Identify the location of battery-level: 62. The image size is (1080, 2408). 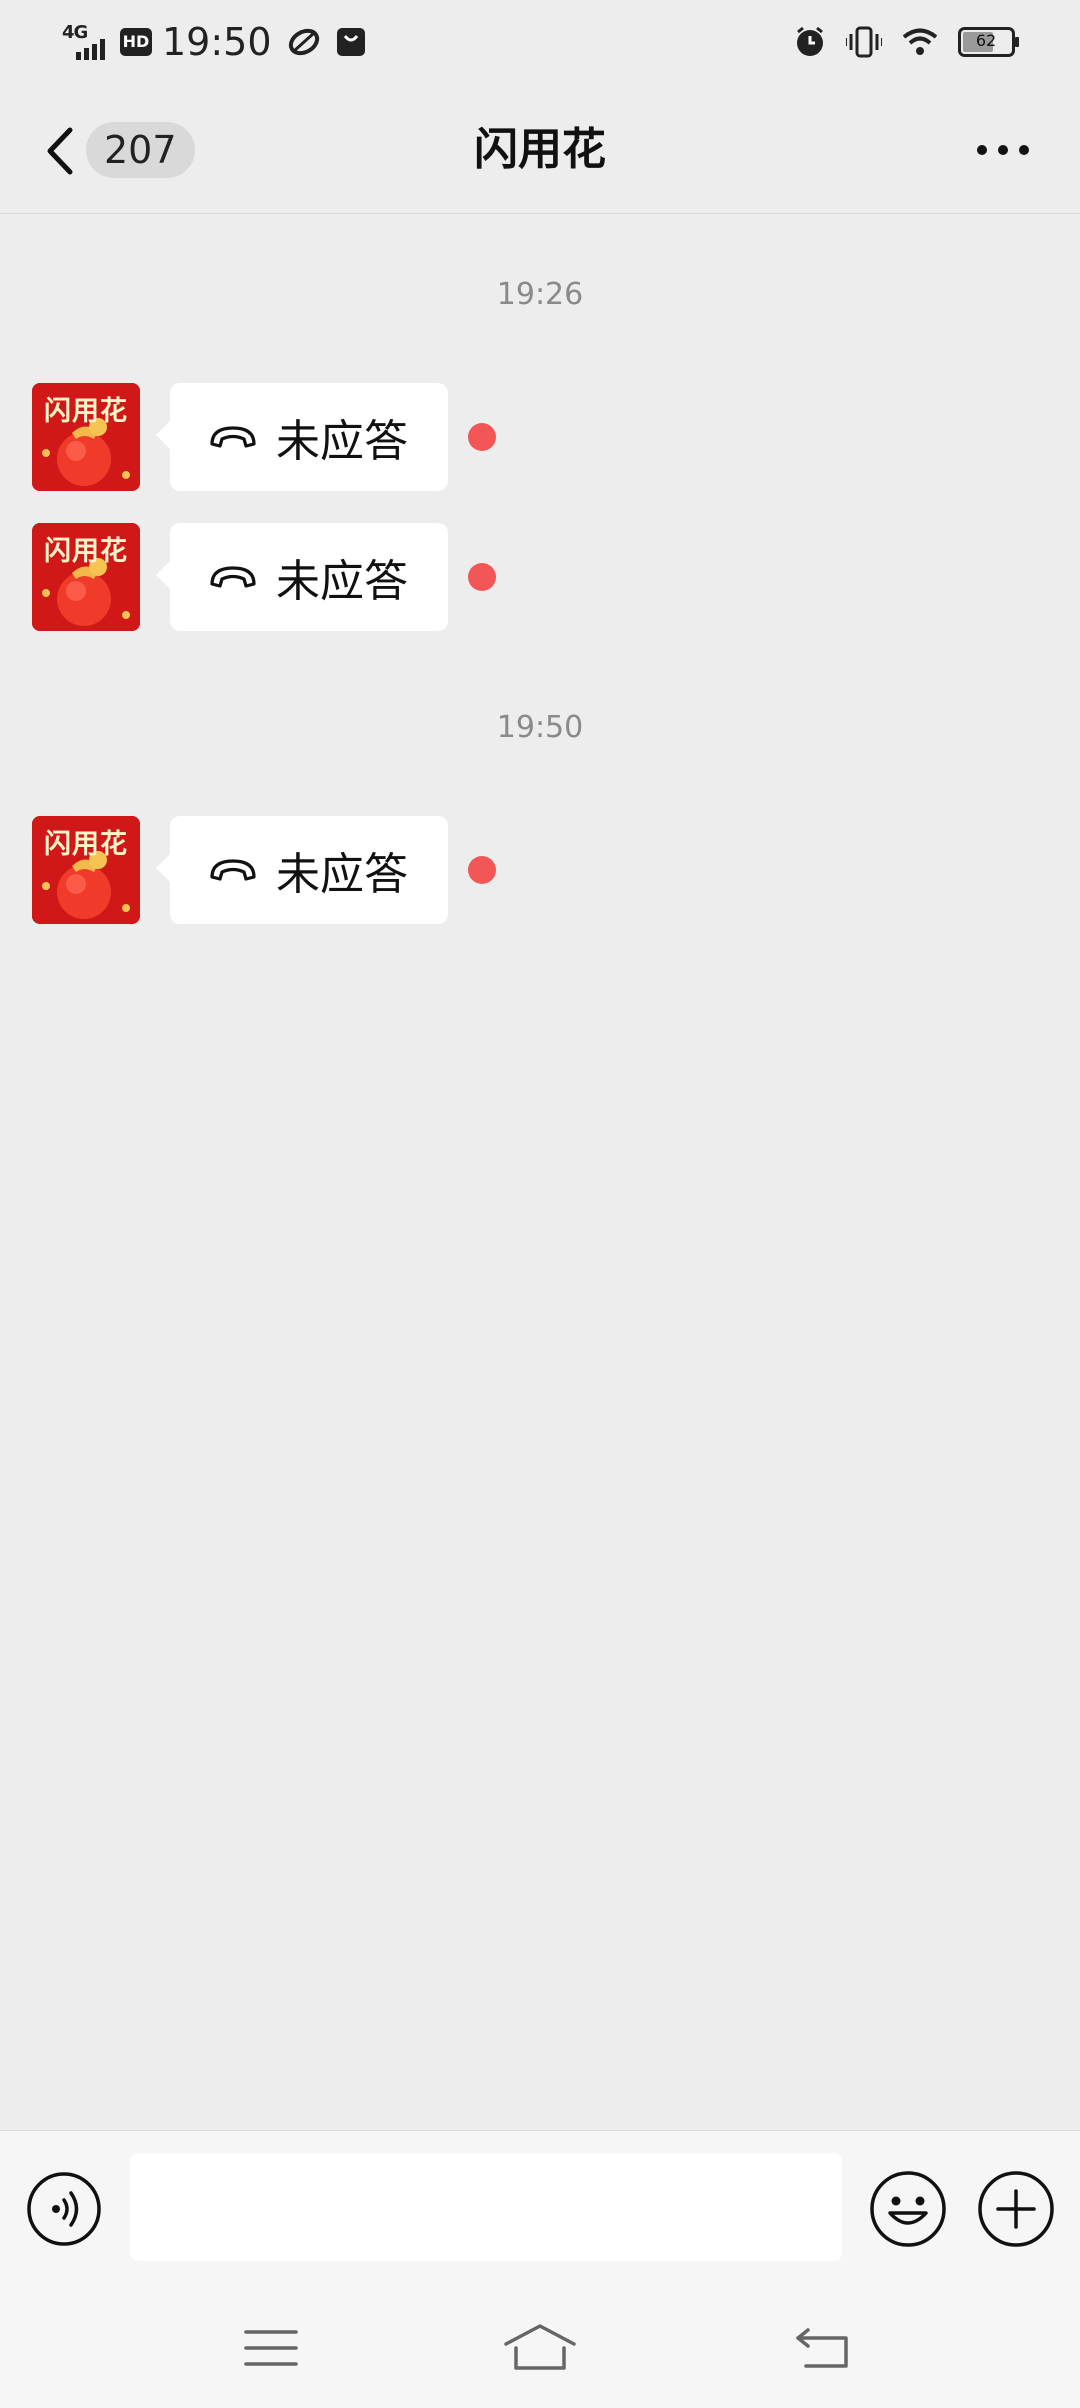
(986, 40).